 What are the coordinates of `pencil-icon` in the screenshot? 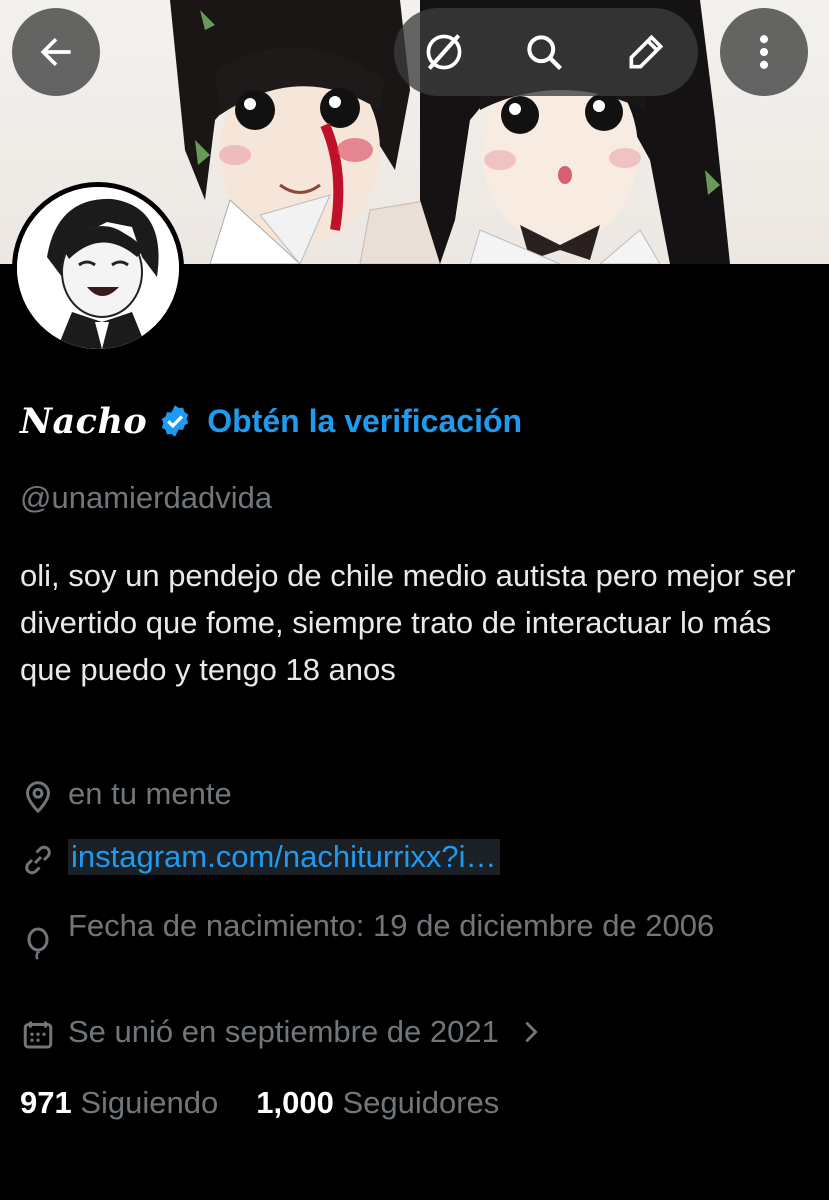 It's located at (646, 51).